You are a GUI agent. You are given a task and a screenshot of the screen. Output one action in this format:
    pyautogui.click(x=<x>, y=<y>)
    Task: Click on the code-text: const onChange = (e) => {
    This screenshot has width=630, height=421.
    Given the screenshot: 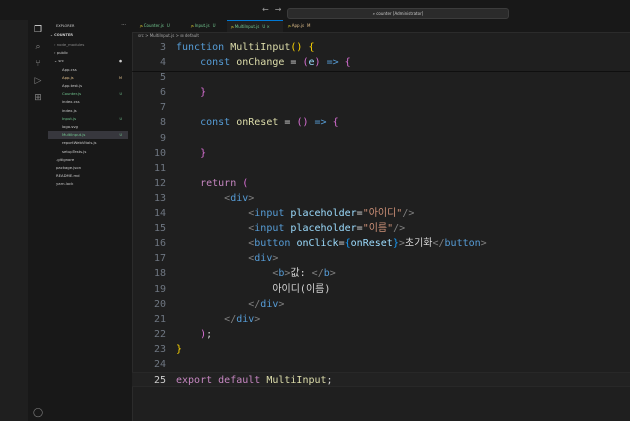 What is the action you would take?
    pyautogui.click(x=275, y=63)
    